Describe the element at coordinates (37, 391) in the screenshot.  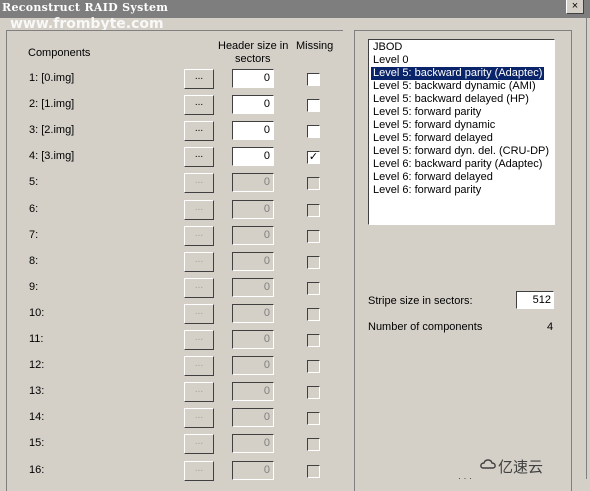
I see `component-label: 13:` at that location.